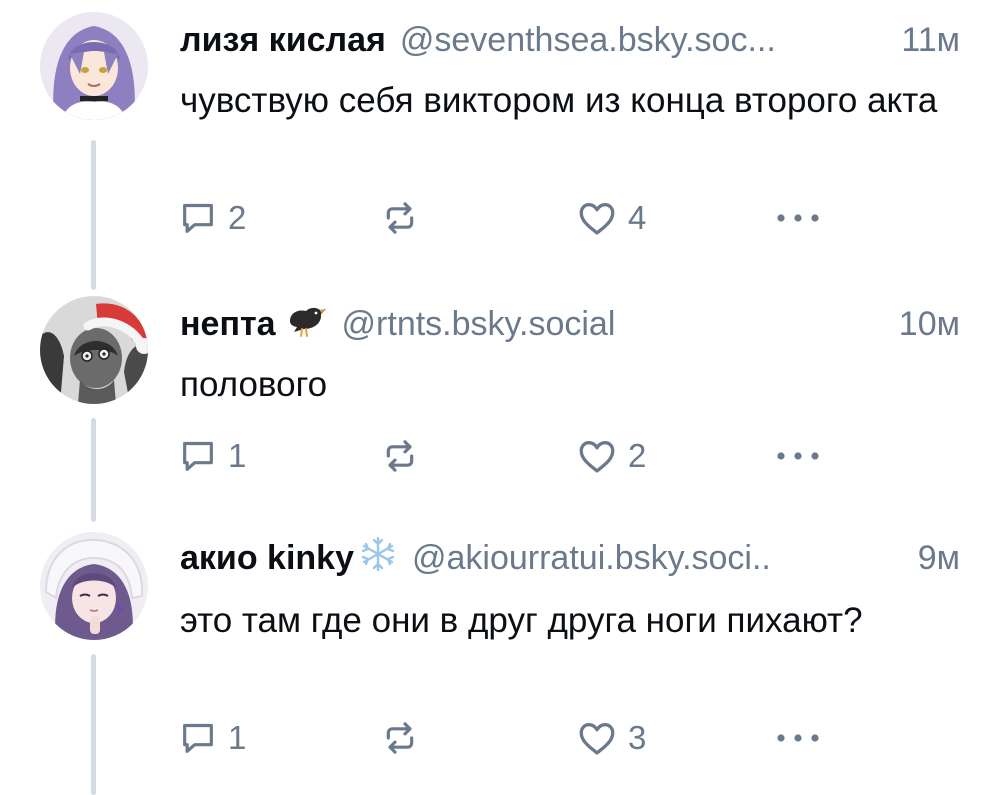 This screenshot has height=795, width=1000. Describe the element at coordinates (939, 558) in the screenshot. I see `post-time: 9м` at that location.